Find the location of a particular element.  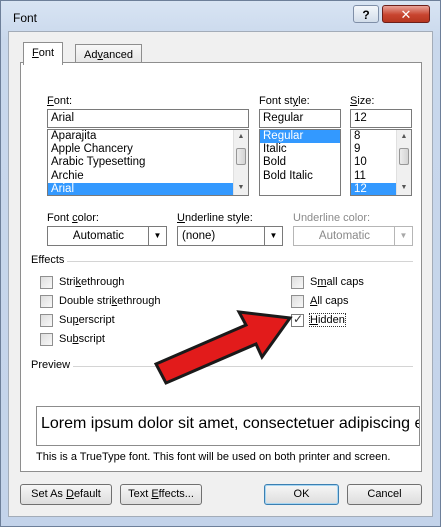

list-item: Arabic Typesetting is located at coordinates (148, 162).